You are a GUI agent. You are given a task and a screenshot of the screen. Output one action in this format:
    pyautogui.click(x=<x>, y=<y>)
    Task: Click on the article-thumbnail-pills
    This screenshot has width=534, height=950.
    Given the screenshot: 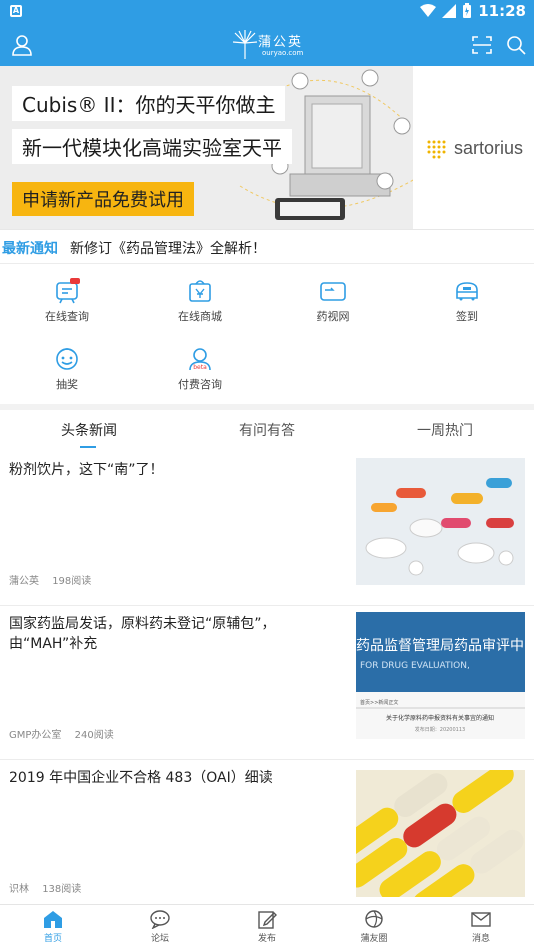 What is the action you would take?
    pyautogui.click(x=440, y=521)
    